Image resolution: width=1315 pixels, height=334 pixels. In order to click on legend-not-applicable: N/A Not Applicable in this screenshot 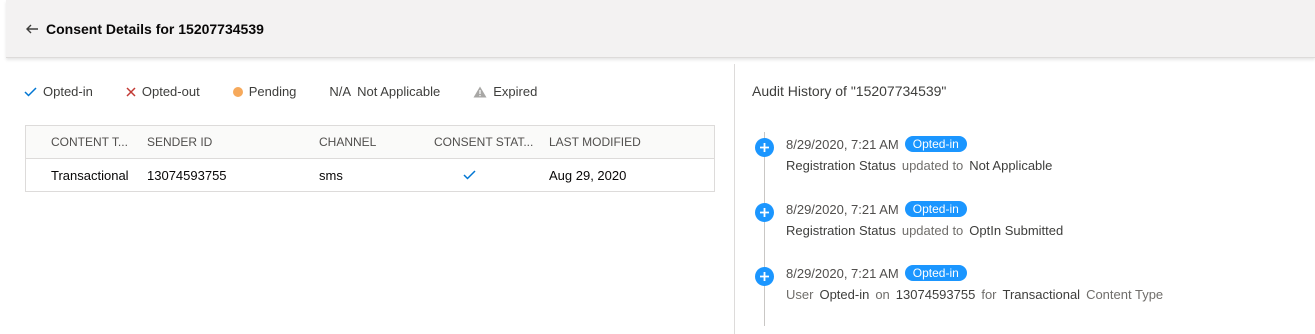, I will do `click(384, 91)`.